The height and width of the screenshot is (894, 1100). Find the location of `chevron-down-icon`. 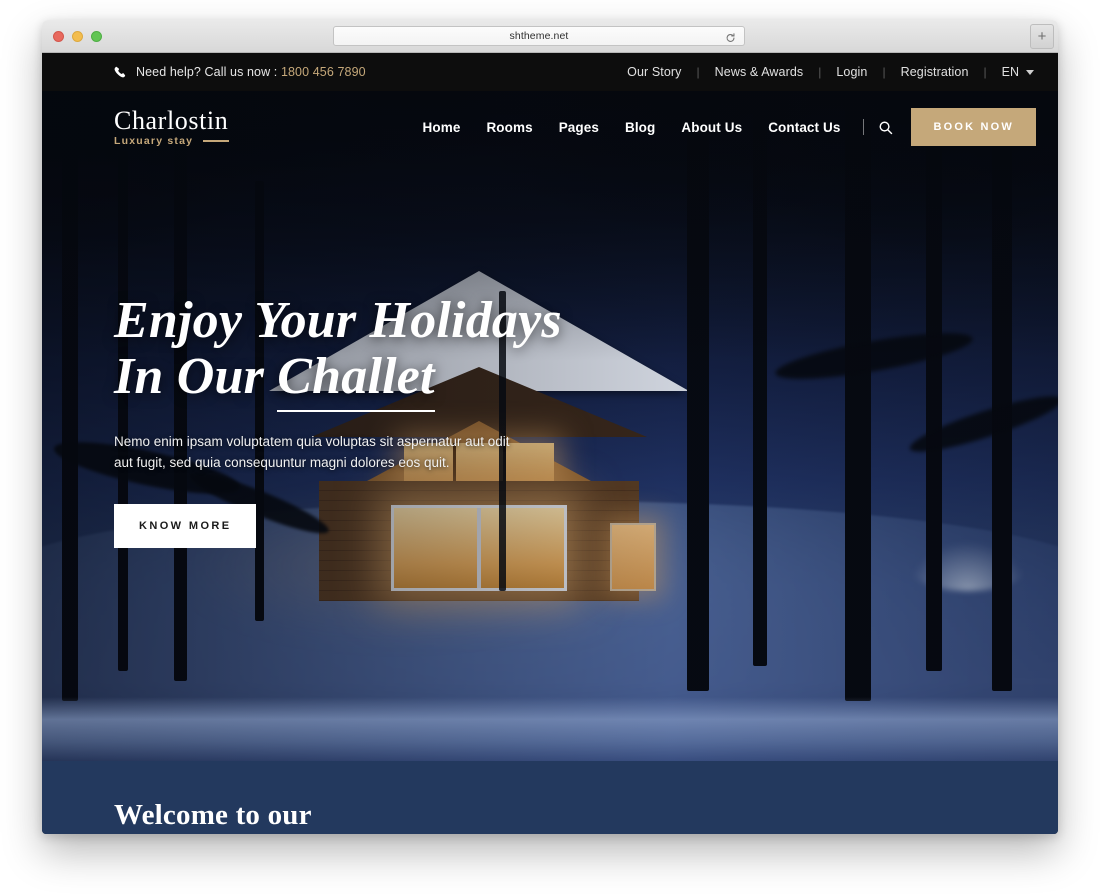

chevron-down-icon is located at coordinates (1030, 72).